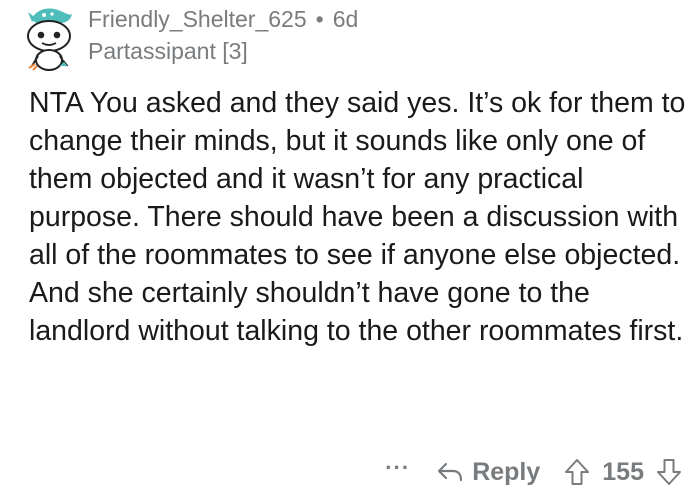  What do you see at coordinates (345, 19) in the screenshot?
I see `comment-age: 6d` at bounding box center [345, 19].